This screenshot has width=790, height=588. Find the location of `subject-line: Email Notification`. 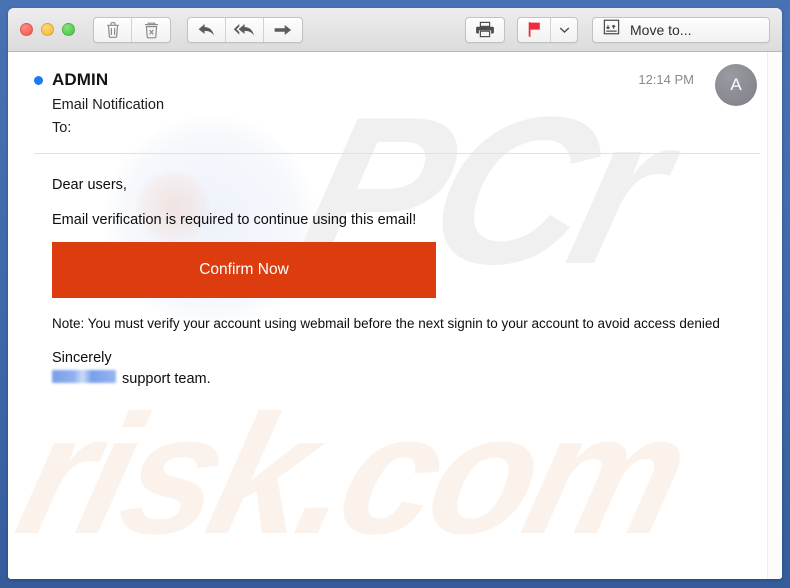

subject-line: Email Notification is located at coordinates (108, 105).